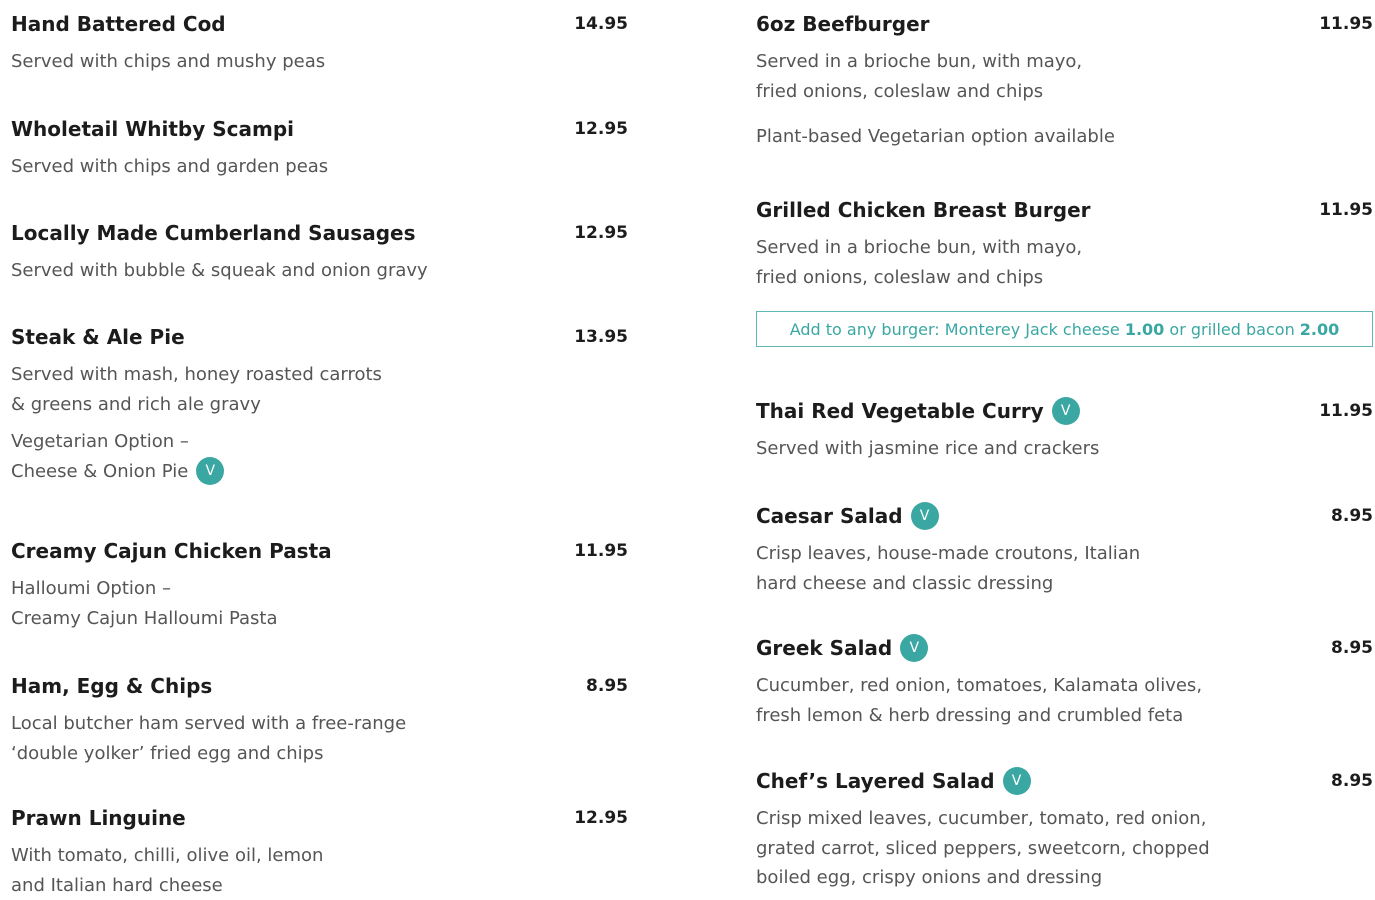 This screenshot has height=900, width=1375. Describe the element at coordinates (98, 337) in the screenshot. I see `item-name: Steak & Ale Pie` at that location.